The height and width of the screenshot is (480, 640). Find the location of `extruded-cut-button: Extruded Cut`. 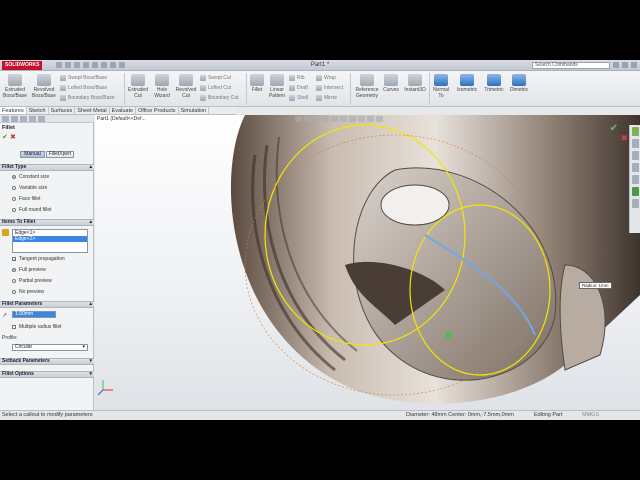

extruded-cut-button: Extruded Cut is located at coordinates (138, 86).